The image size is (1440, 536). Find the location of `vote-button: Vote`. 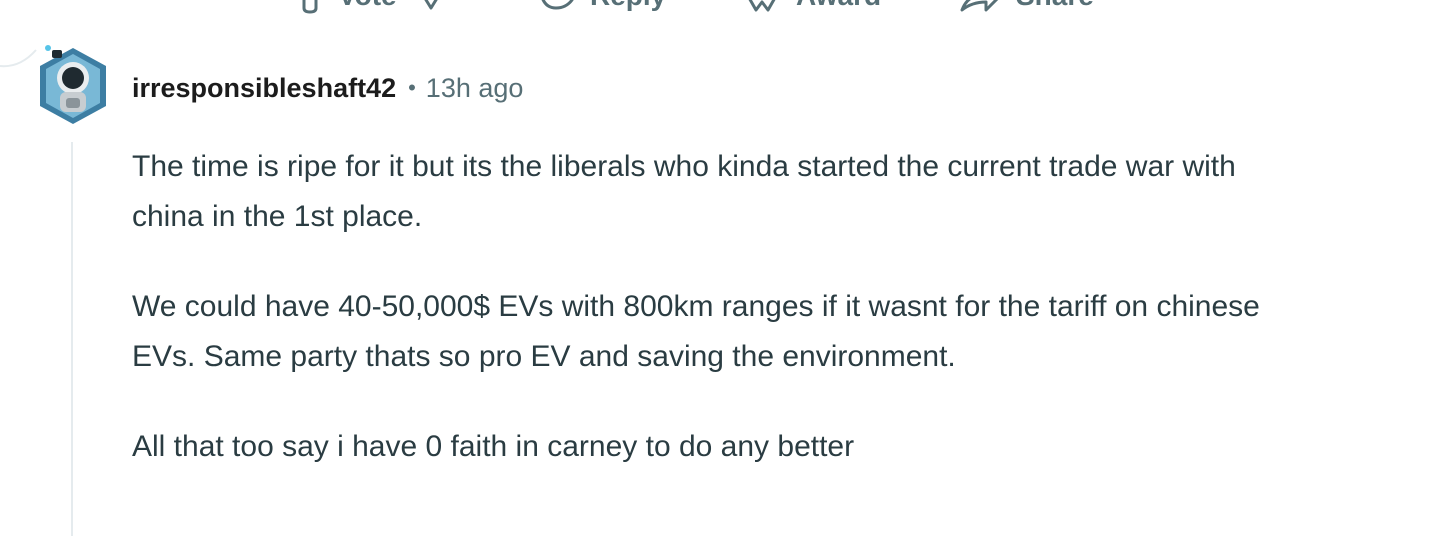

vote-button: Vote is located at coordinates (373, 7).